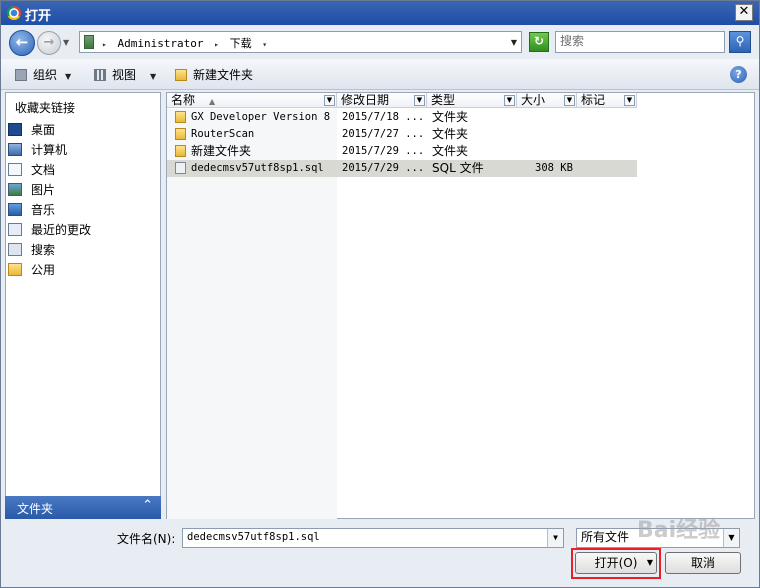 The image size is (760, 588). What do you see at coordinates (45, 108) in the screenshot?
I see `favorites-heading: 收藏夹链接` at bounding box center [45, 108].